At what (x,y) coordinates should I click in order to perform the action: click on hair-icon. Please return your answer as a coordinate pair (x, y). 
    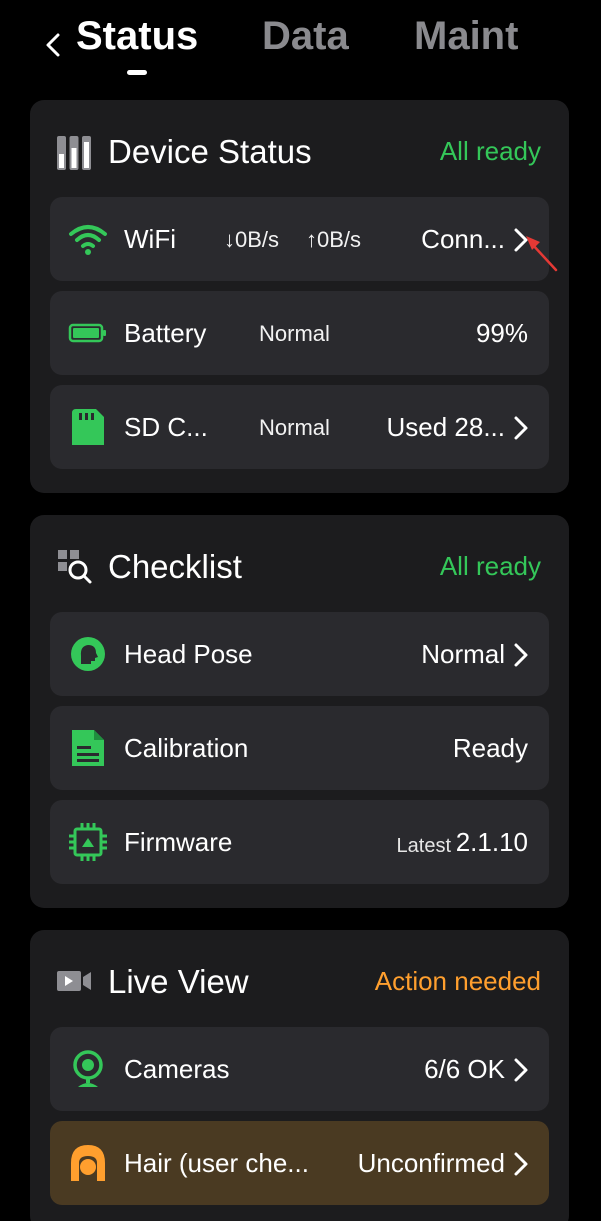
    Looking at the image, I should click on (88, 1163).